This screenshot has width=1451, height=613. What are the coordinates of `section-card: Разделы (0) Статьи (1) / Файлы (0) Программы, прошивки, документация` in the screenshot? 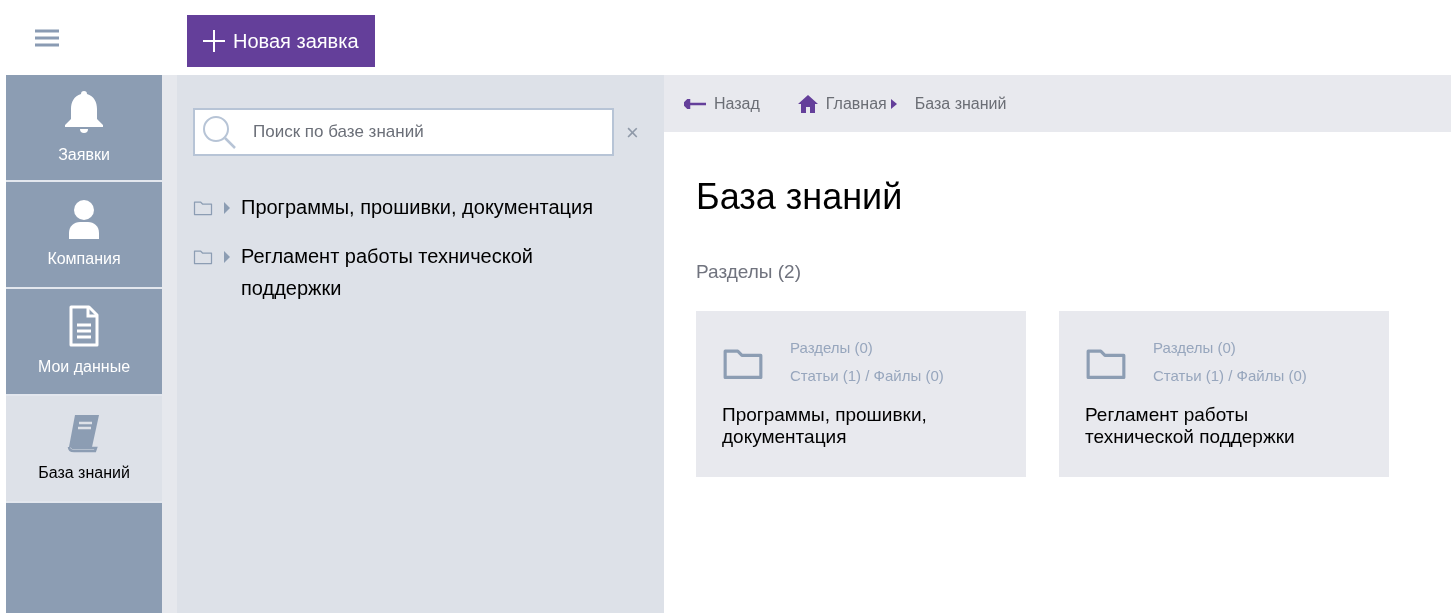 It's located at (861, 393).